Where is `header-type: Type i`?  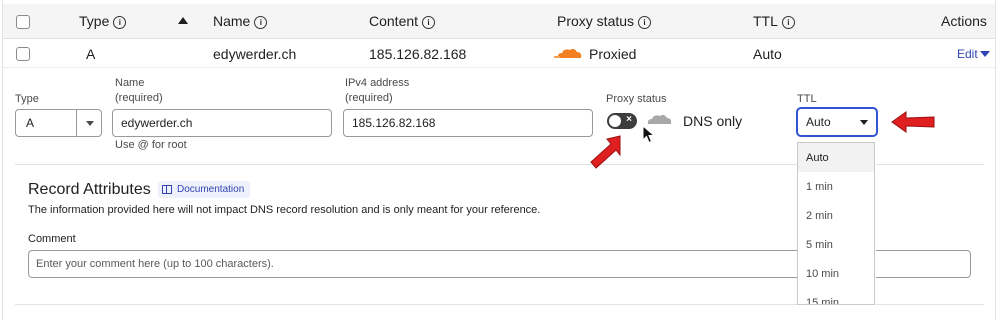
header-type: Type i is located at coordinates (103, 21).